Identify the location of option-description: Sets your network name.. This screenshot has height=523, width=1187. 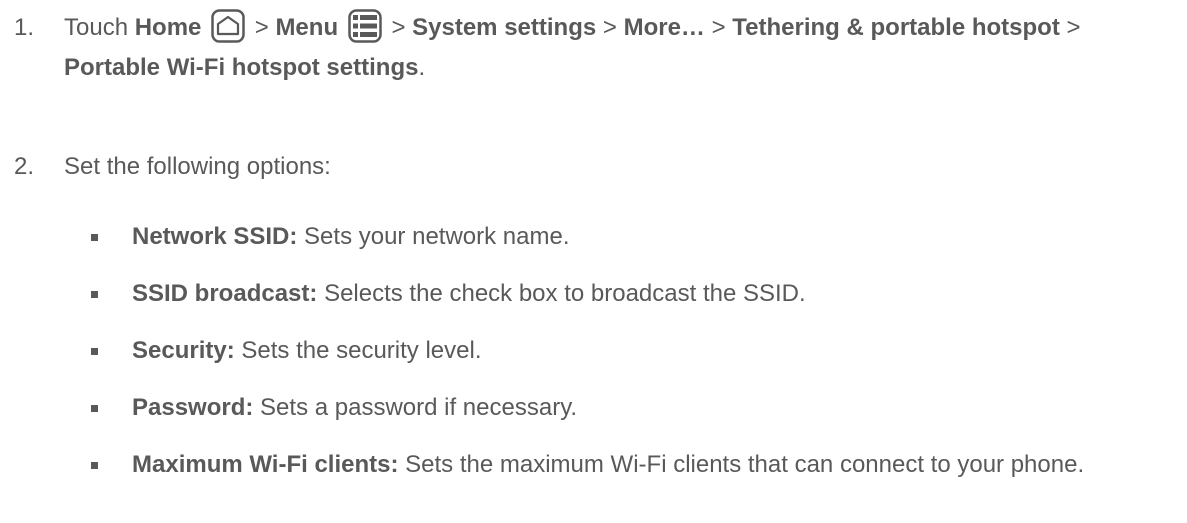
(437, 236).